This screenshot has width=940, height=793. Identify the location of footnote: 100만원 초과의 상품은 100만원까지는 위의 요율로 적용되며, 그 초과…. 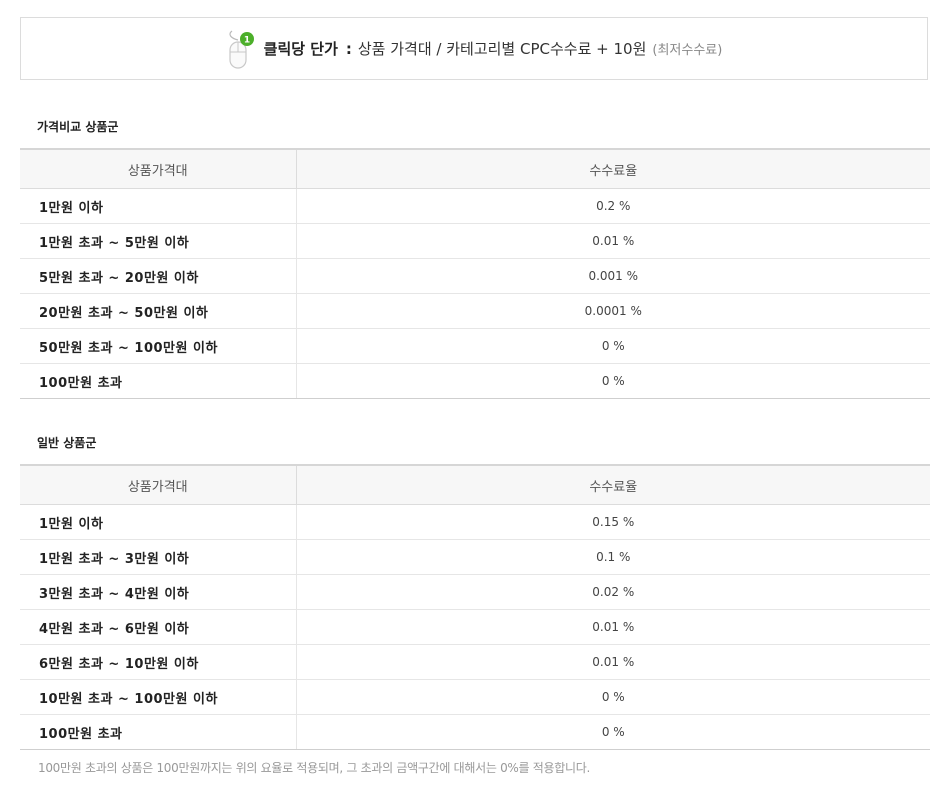
(314, 768).